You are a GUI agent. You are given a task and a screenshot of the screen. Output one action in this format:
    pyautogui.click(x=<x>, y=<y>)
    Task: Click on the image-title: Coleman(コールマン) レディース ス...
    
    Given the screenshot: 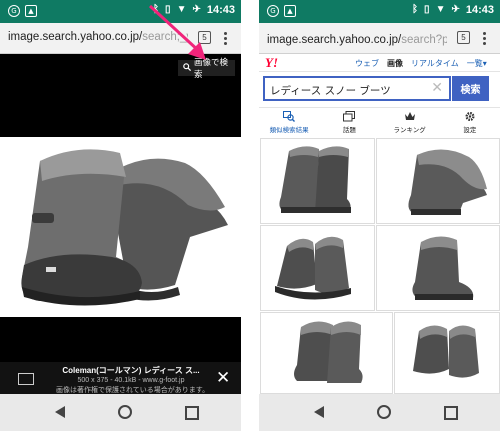 What is the action you would take?
    pyautogui.click(x=131, y=370)
    